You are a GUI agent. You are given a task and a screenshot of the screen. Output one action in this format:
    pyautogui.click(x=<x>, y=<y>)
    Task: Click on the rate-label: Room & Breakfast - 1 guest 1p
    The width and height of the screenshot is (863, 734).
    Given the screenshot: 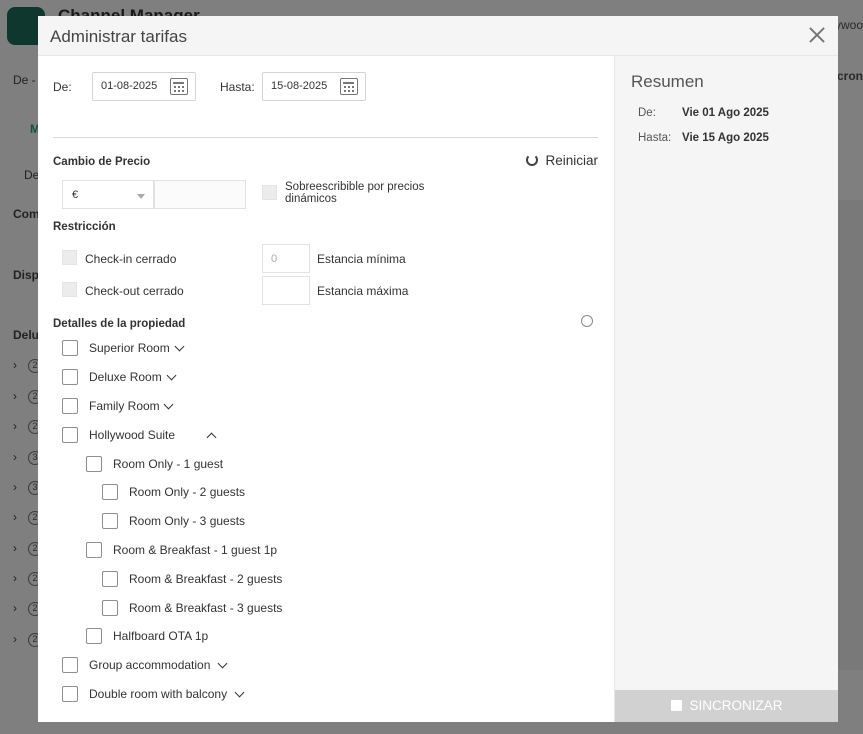 What is the action you would take?
    pyautogui.click(x=195, y=550)
    